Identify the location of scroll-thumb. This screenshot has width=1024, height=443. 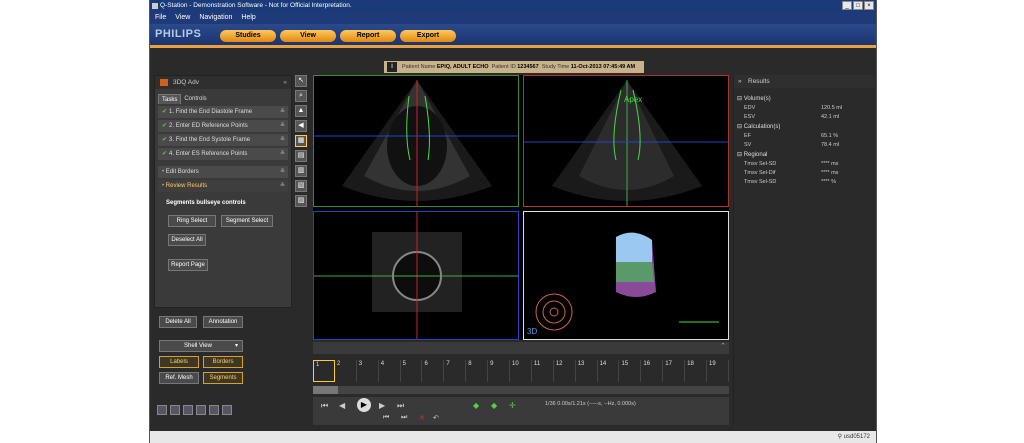
(325, 390).